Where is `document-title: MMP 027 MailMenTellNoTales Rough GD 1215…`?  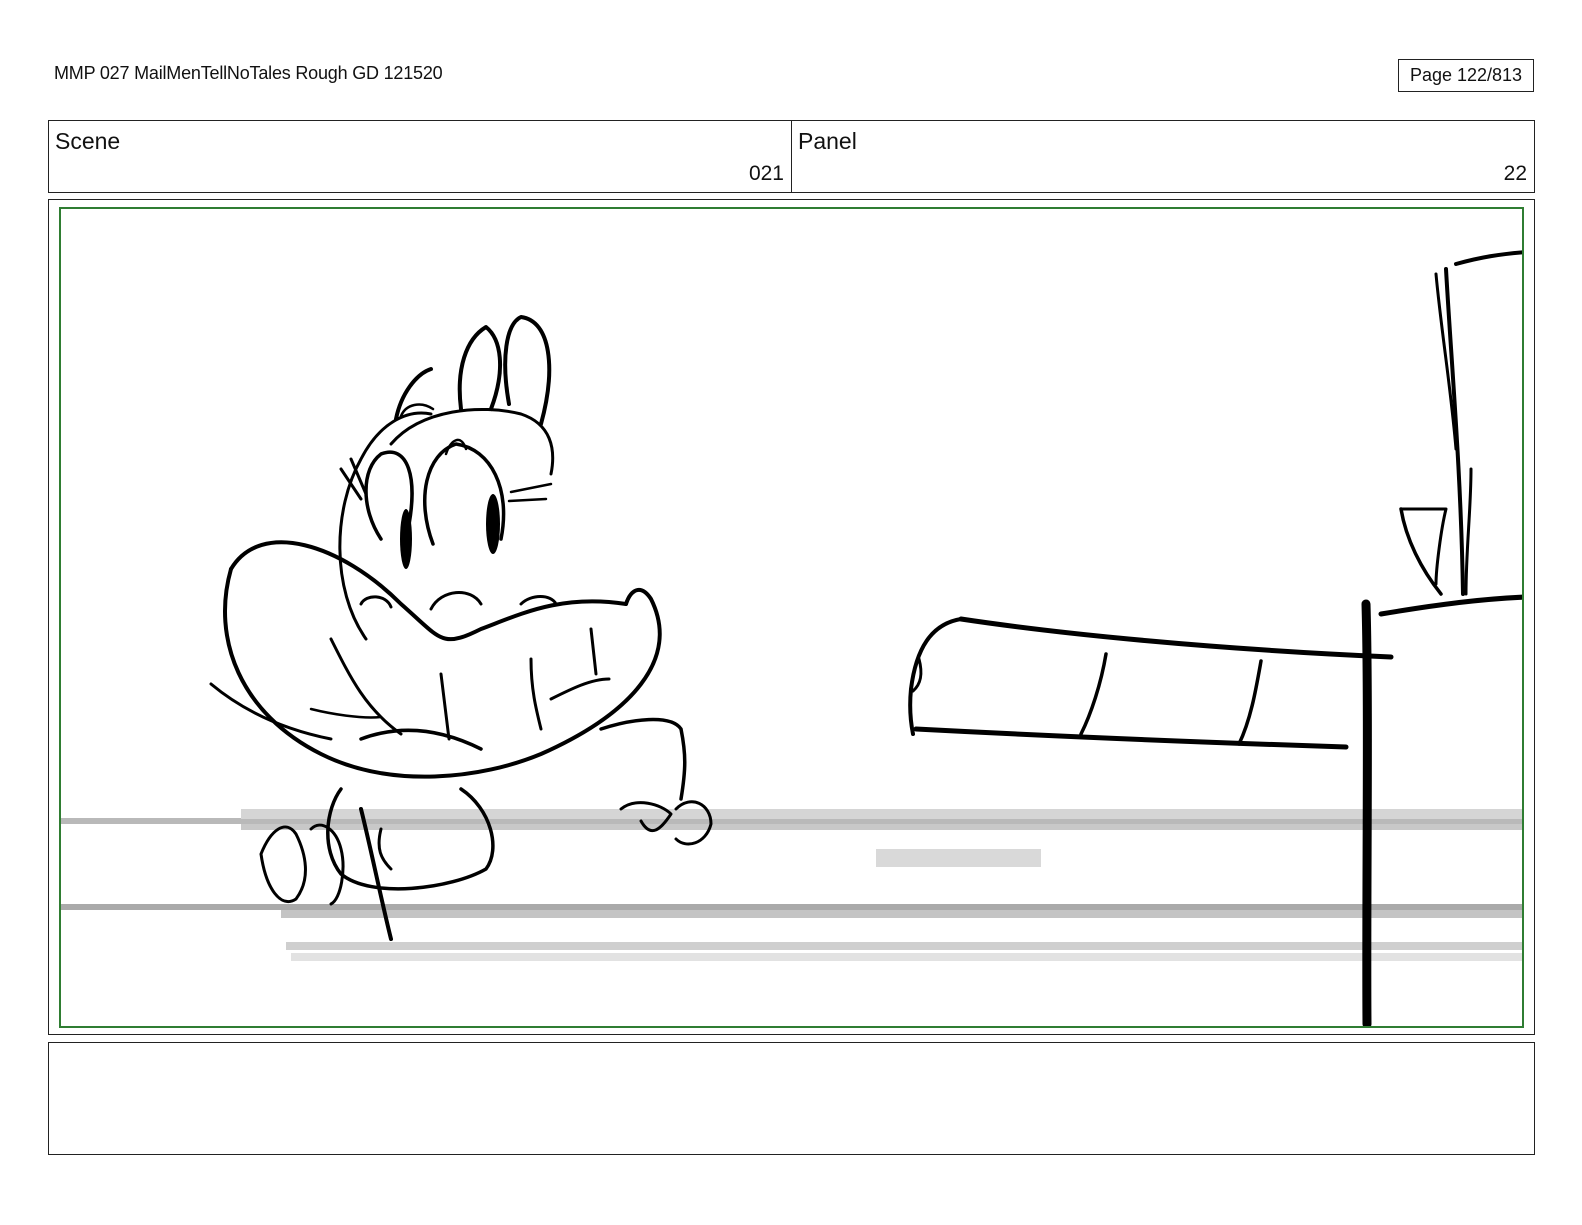
document-title: MMP 027 MailMenTellNoTales Rough GD 1215… is located at coordinates (248, 73).